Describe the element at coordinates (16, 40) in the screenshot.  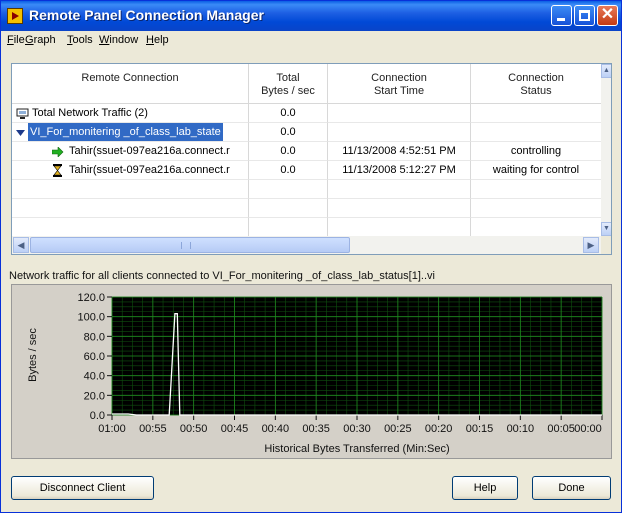
I see `menu-file: File` at that location.